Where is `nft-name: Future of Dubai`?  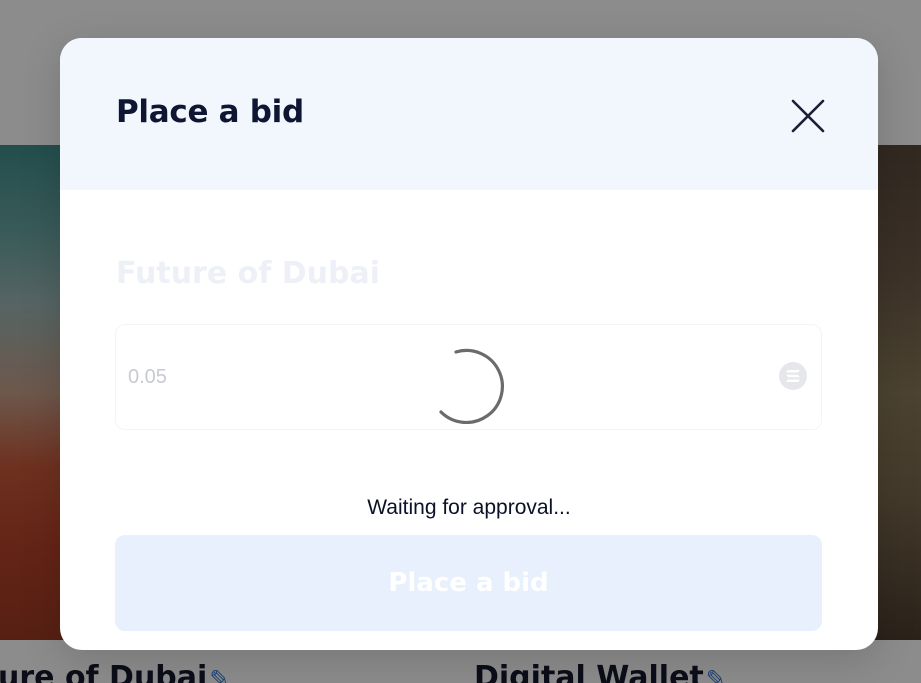
nft-name: Future of Dubai is located at coordinates (248, 273).